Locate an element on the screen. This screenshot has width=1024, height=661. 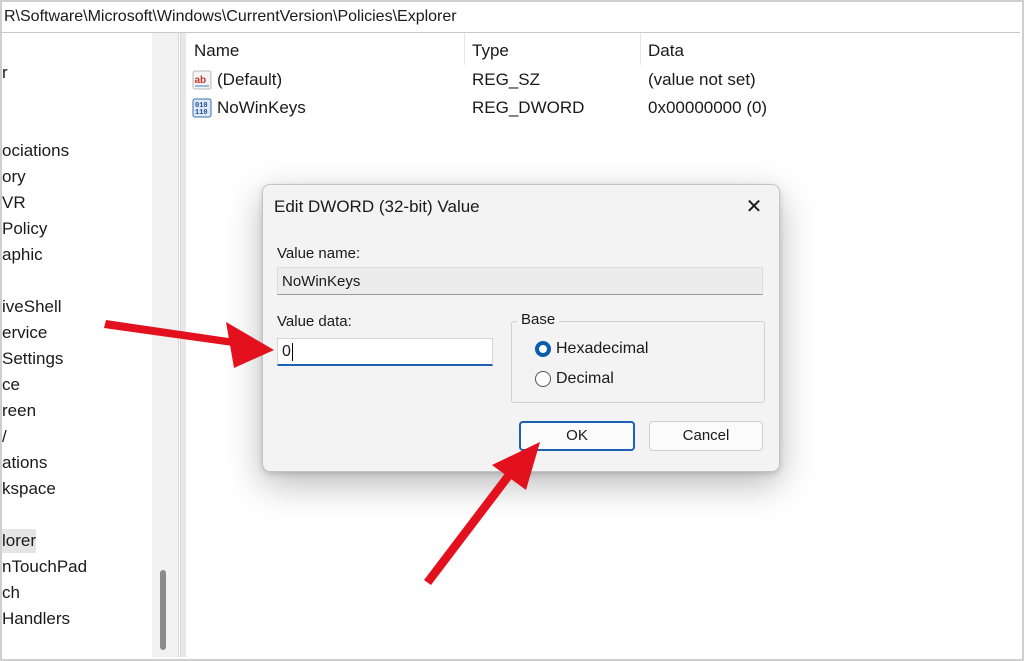
tree-item: reen is located at coordinates (19, 411).